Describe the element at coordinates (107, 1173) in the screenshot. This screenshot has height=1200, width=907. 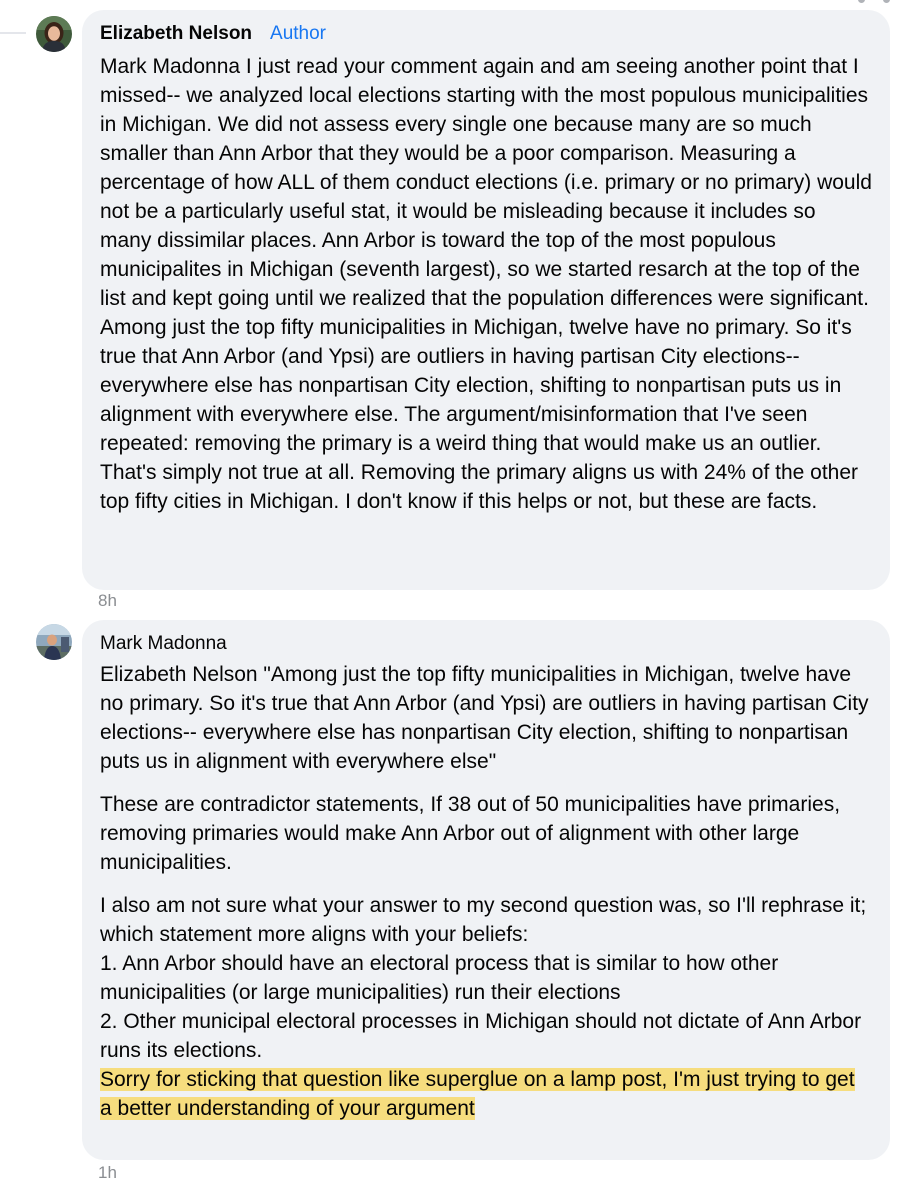
I see `comment-timestamp: 1h` at that location.